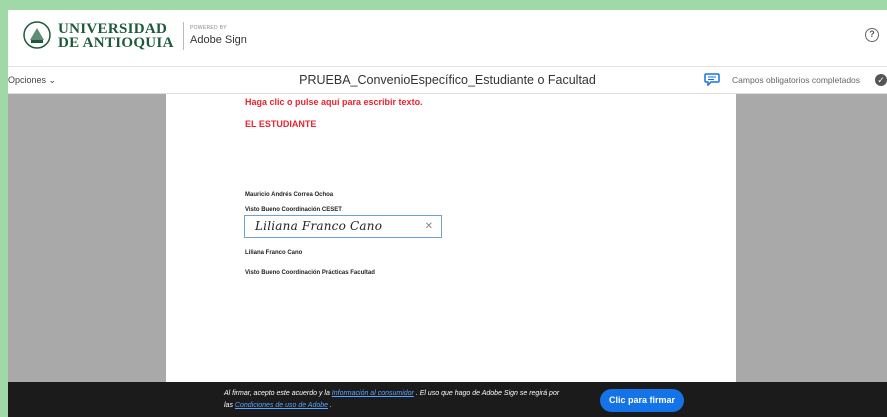 The height and width of the screenshot is (417, 887). What do you see at coordinates (872, 35) in the screenshot?
I see `help-icon: ?` at bounding box center [872, 35].